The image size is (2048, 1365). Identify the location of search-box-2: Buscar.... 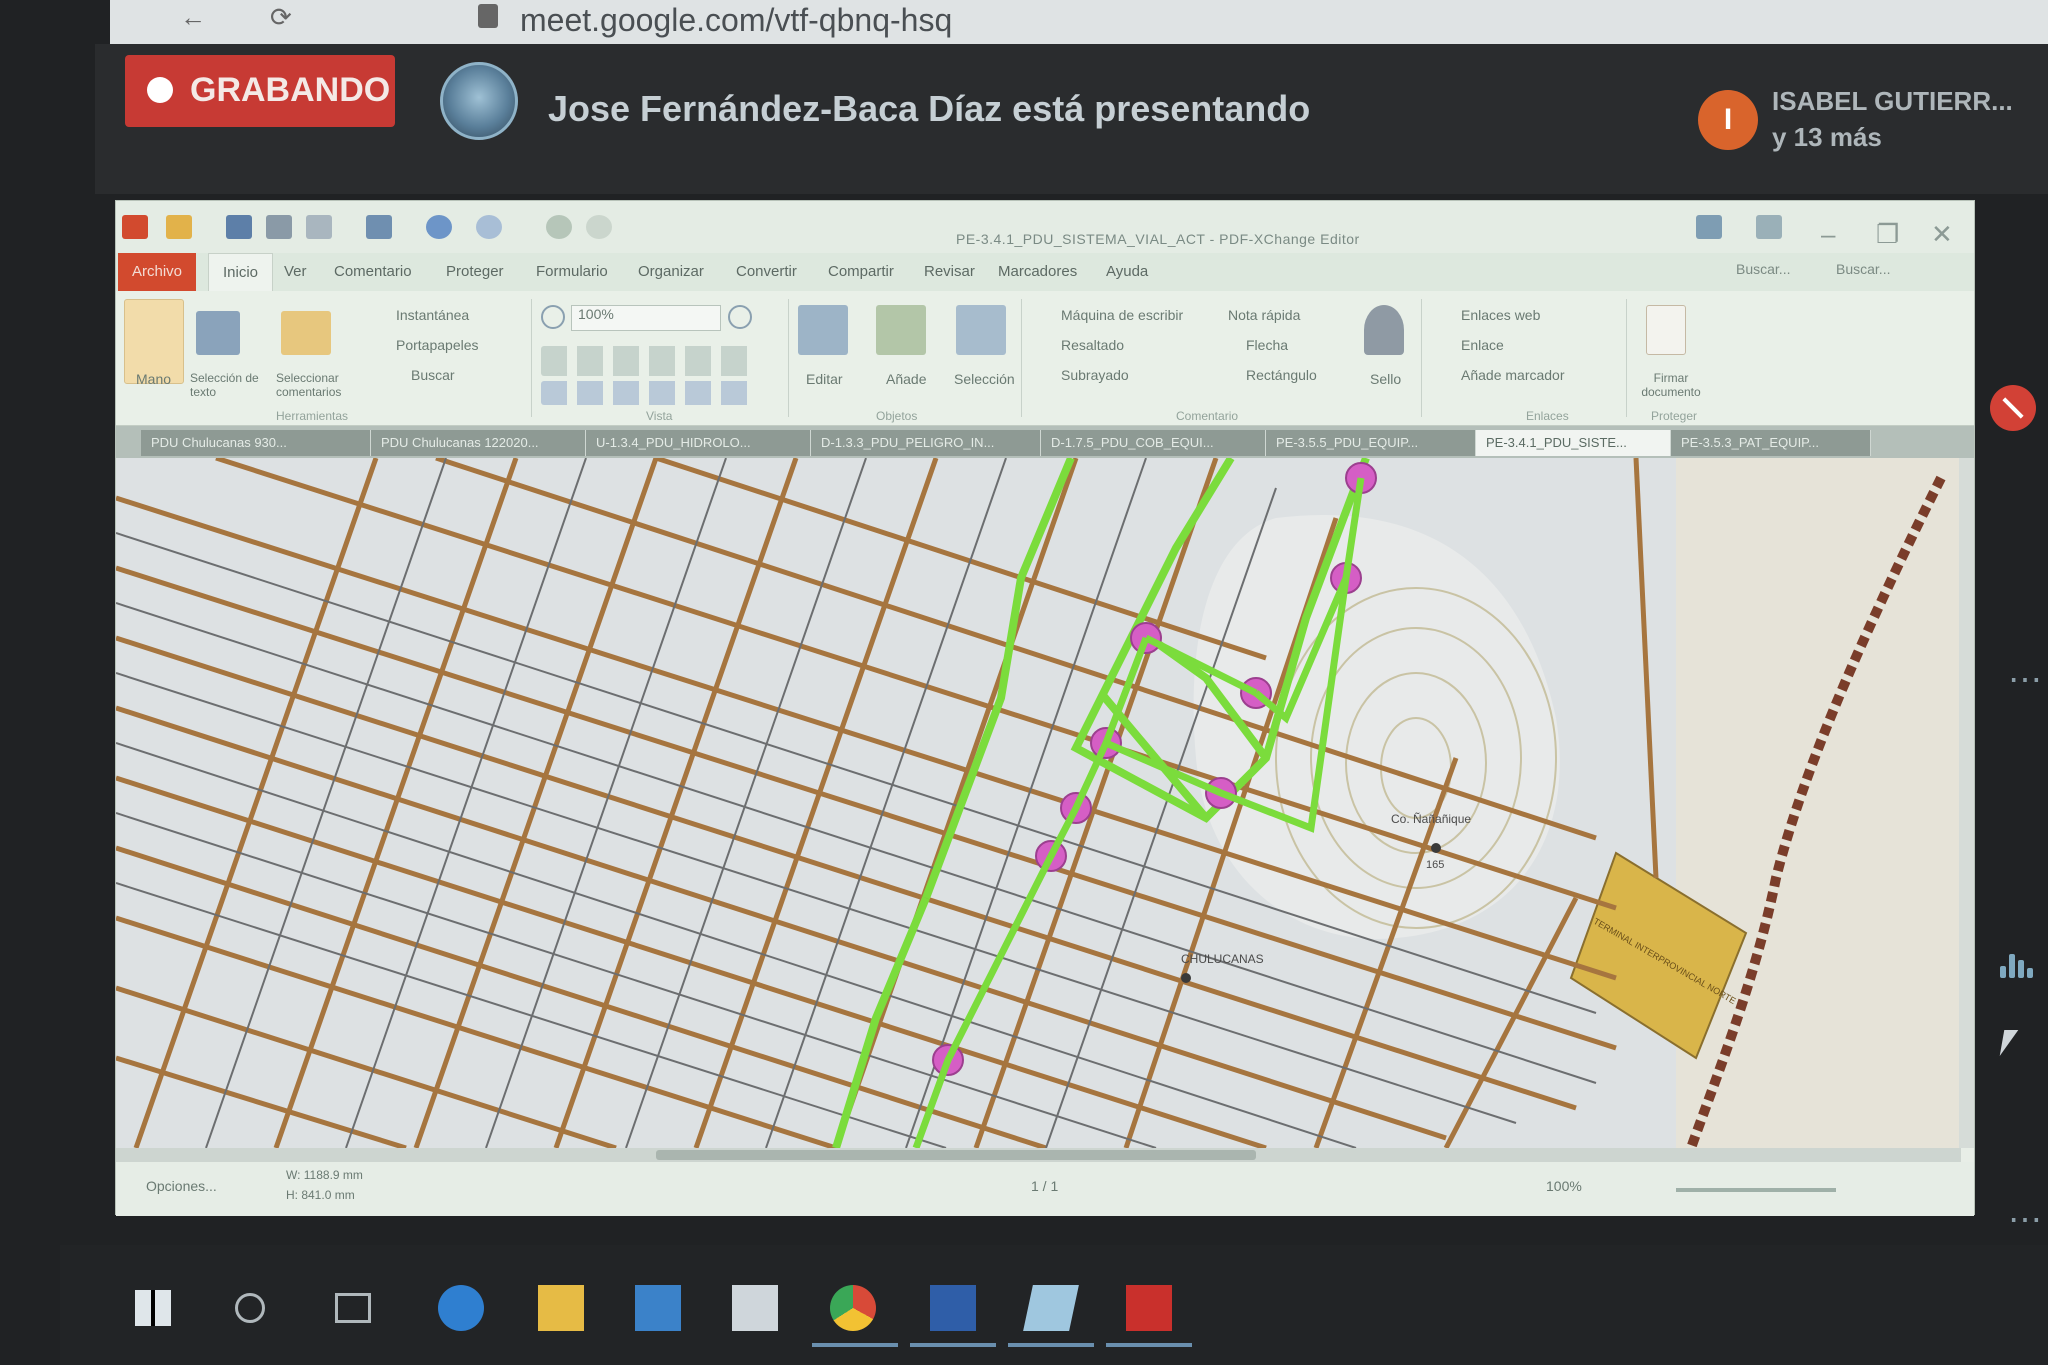
(1863, 269).